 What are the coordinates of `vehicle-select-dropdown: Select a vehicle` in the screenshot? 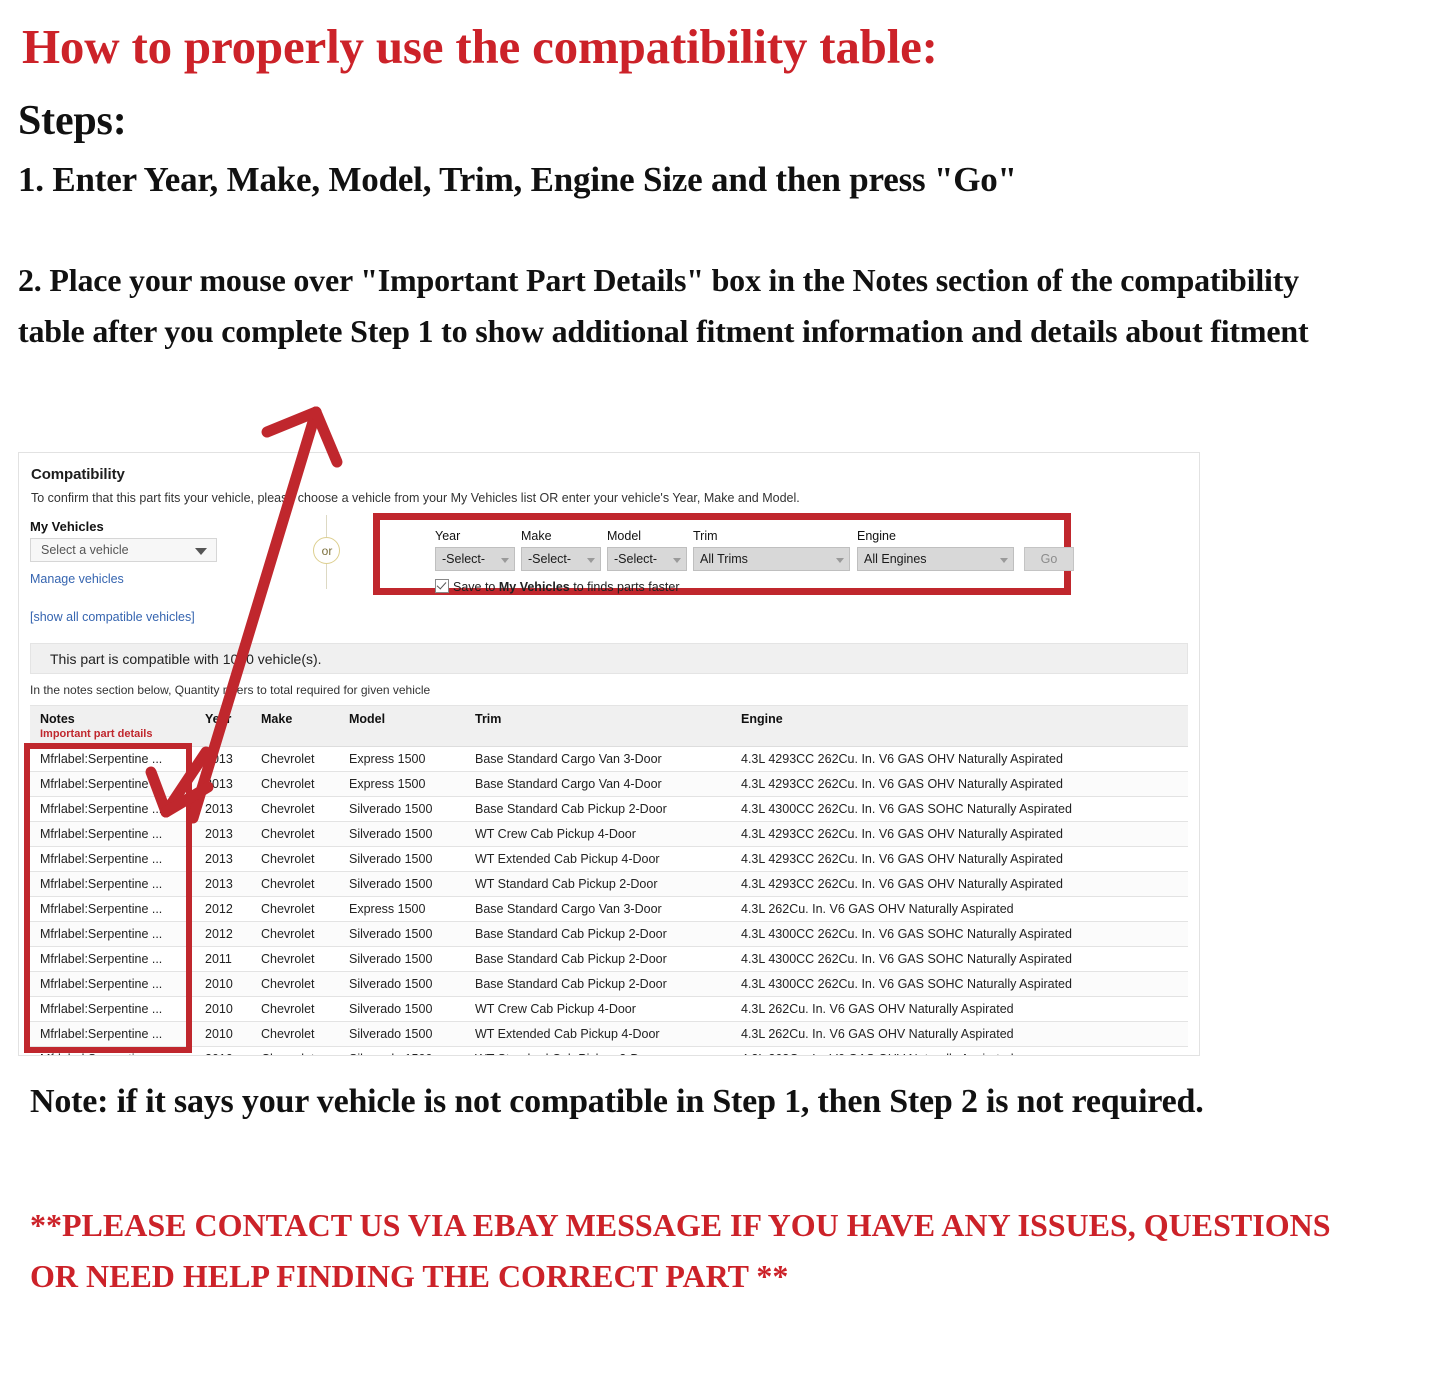 It's located at (123, 550).